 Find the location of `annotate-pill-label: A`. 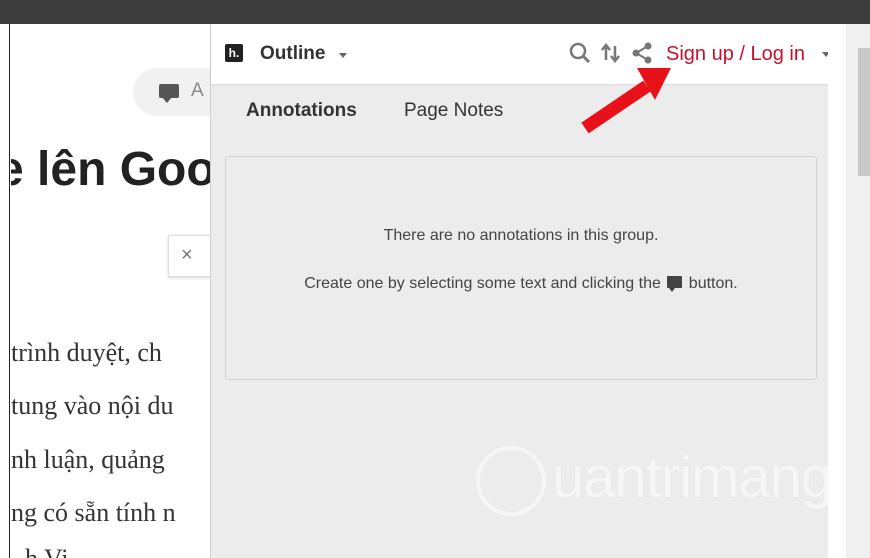

annotate-pill-label: A is located at coordinates (197, 90).